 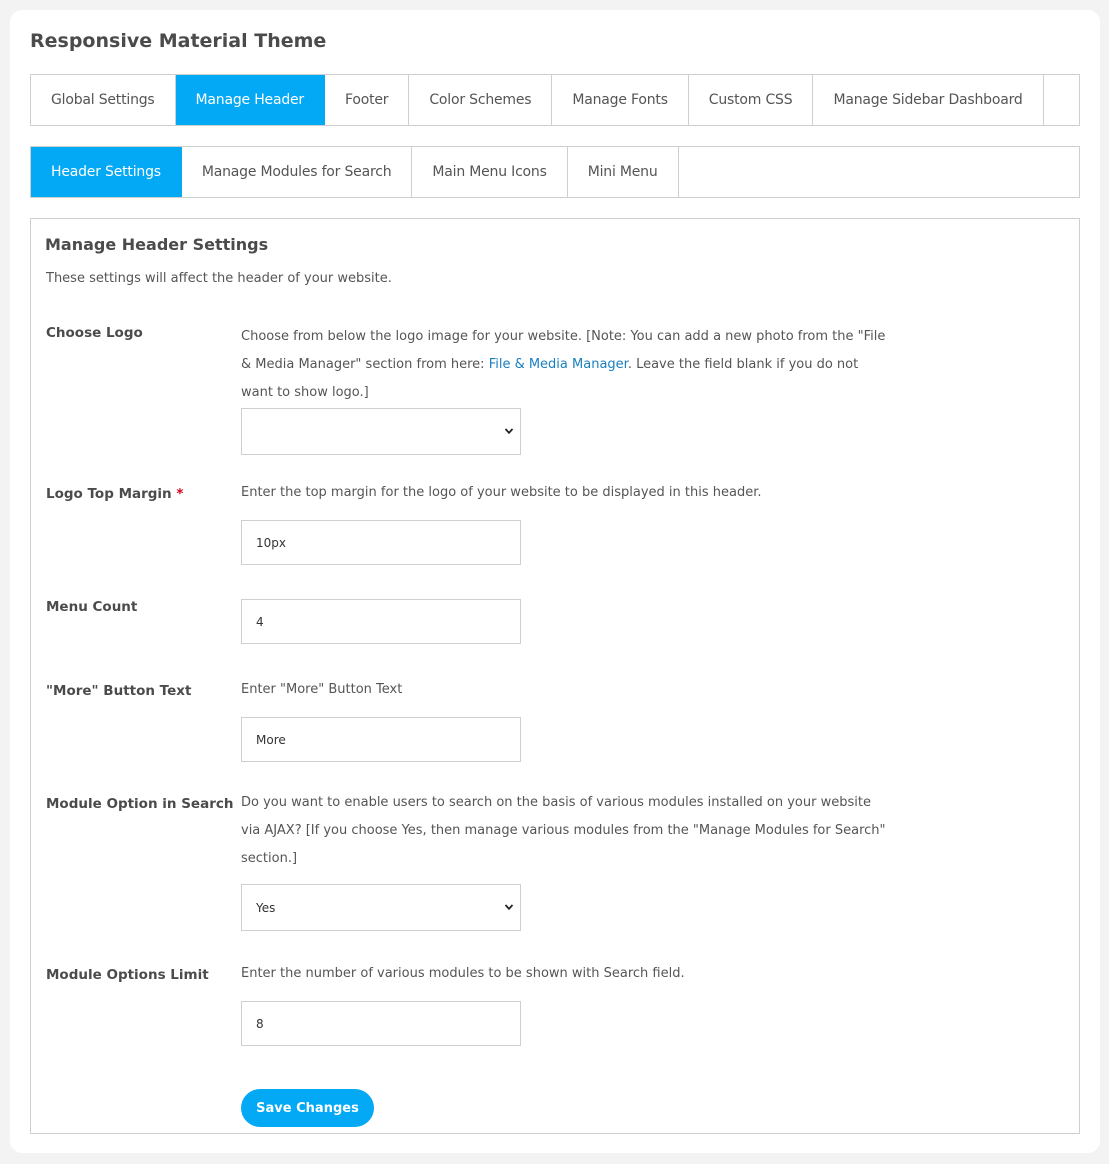 I want to click on module-option-select: Yes, so click(x=381, y=907).